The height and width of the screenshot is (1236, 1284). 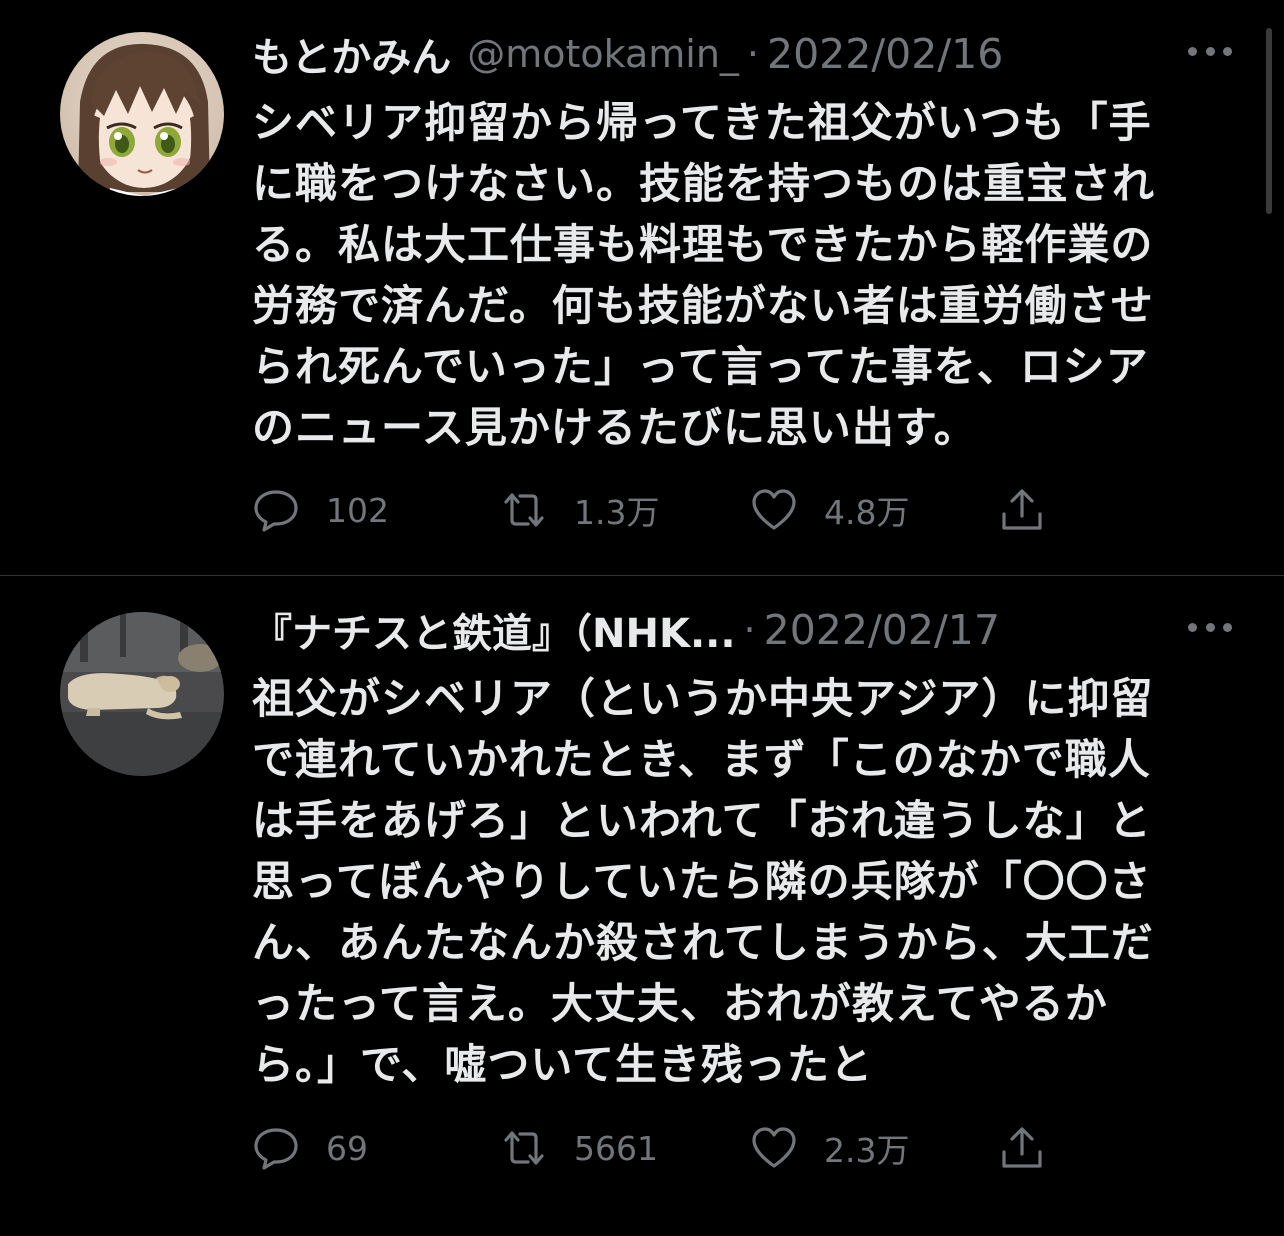 I want to click on tweet-header: もとかみん @motokamin_ · 2022/02/16, so click(x=702, y=54).